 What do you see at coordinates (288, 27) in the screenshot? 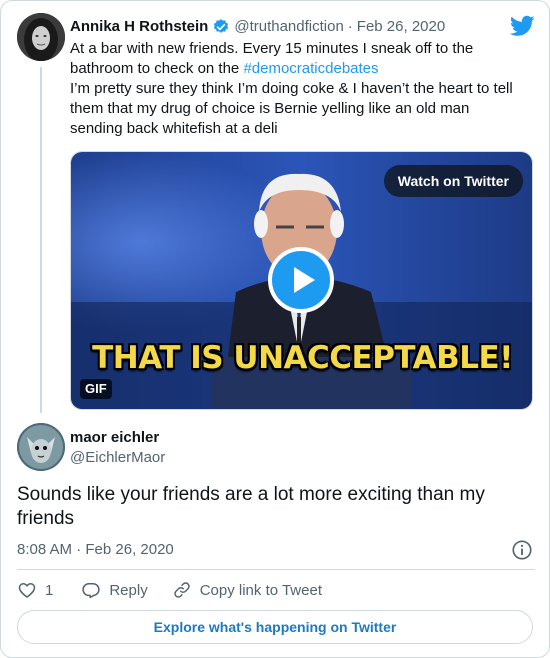
I see `author-handle: @truthandfiction` at bounding box center [288, 27].